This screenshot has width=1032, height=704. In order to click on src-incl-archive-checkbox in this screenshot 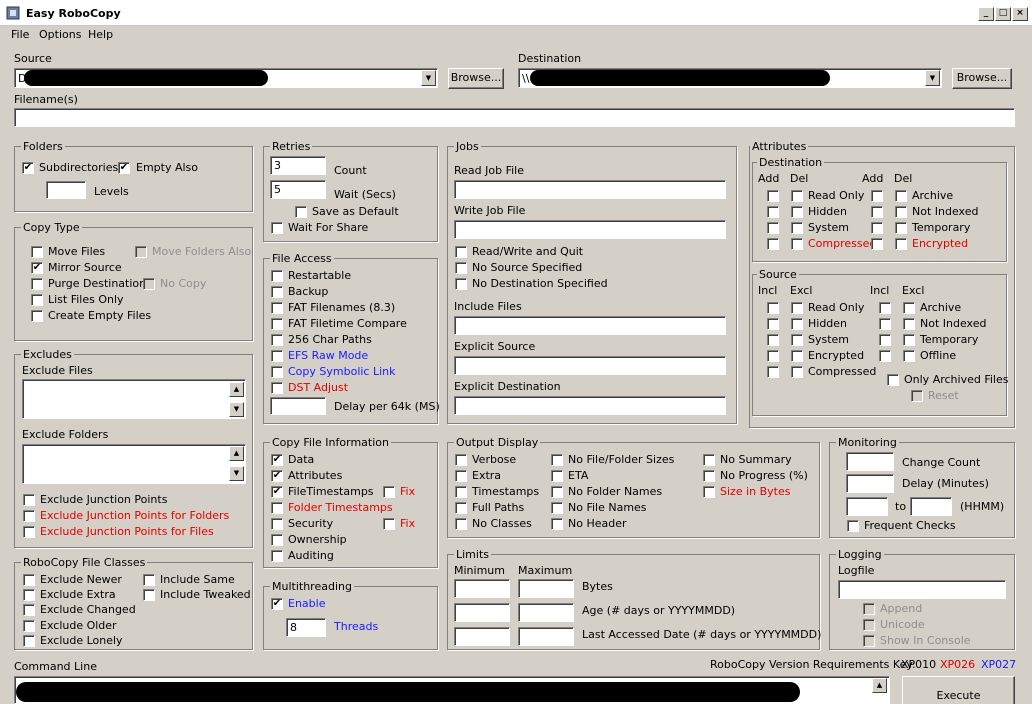, I will do `click(885, 308)`.